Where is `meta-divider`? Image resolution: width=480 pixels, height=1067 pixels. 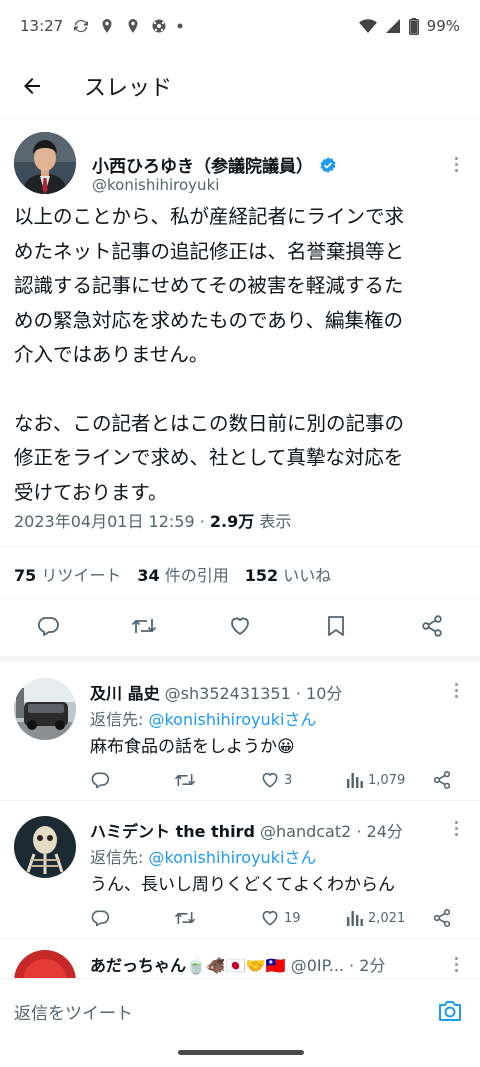 meta-divider is located at coordinates (240, 546).